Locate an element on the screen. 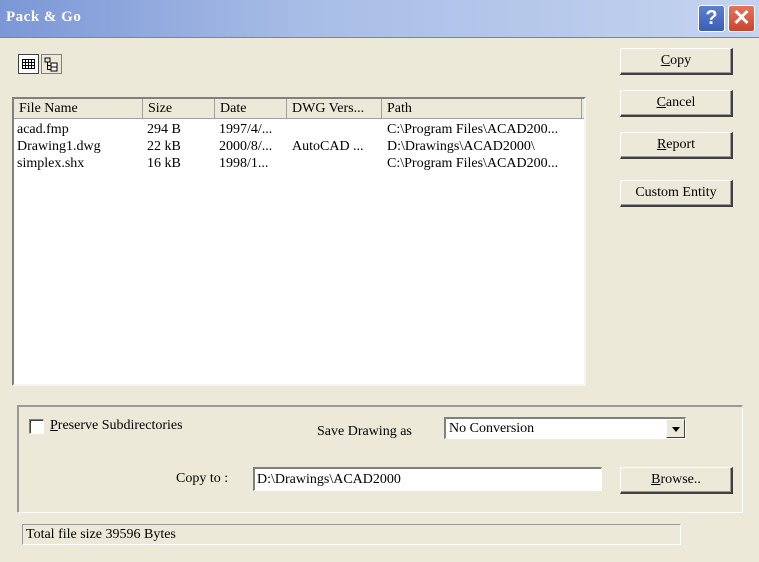 This screenshot has width=759, height=562. custom-entity-button: Custom Entity is located at coordinates (676, 193).